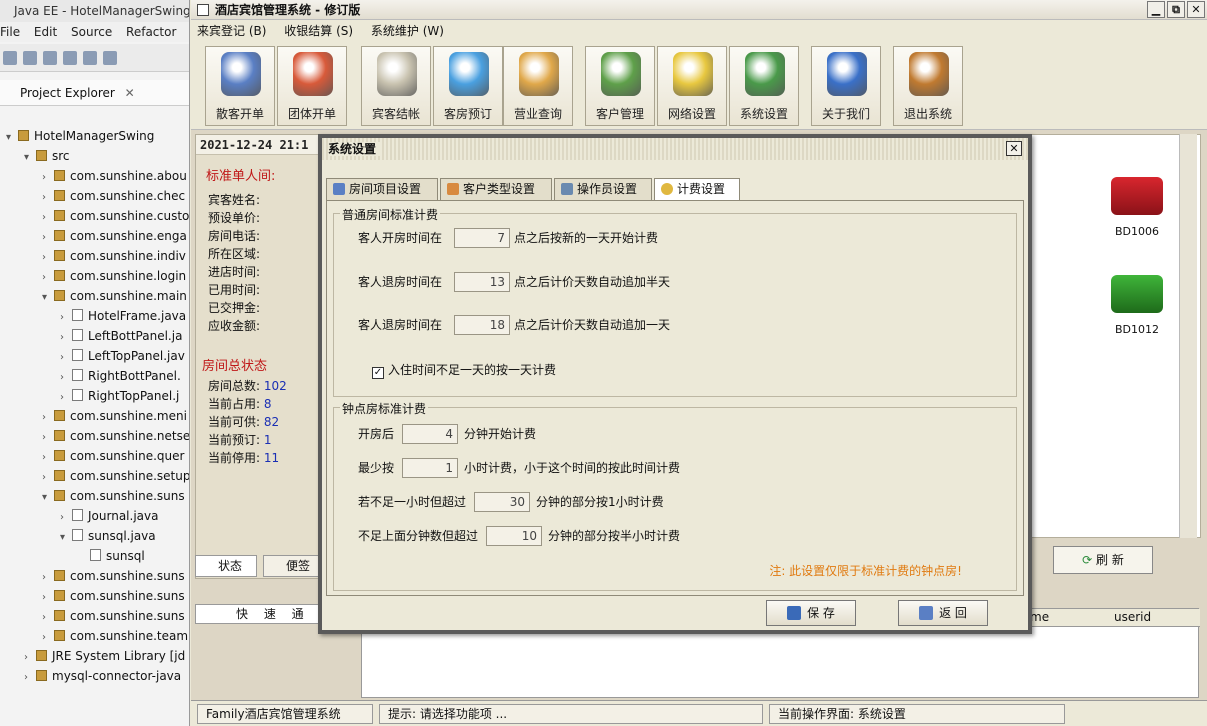 This screenshot has height=726, width=1207. What do you see at coordinates (70, 58) in the screenshot?
I see `debug-icon` at bounding box center [70, 58].